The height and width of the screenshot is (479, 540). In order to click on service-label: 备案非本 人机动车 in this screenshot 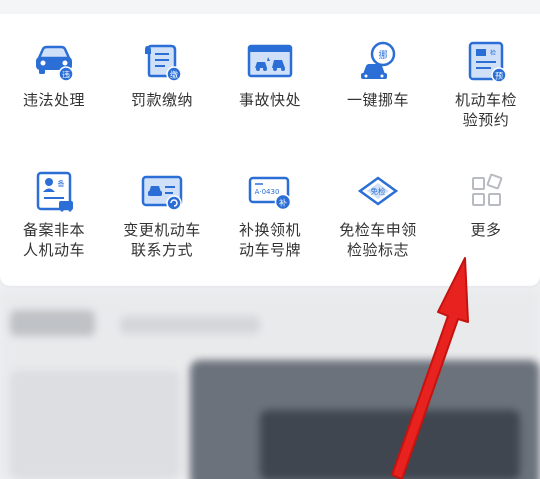, I will do `click(53, 240)`.